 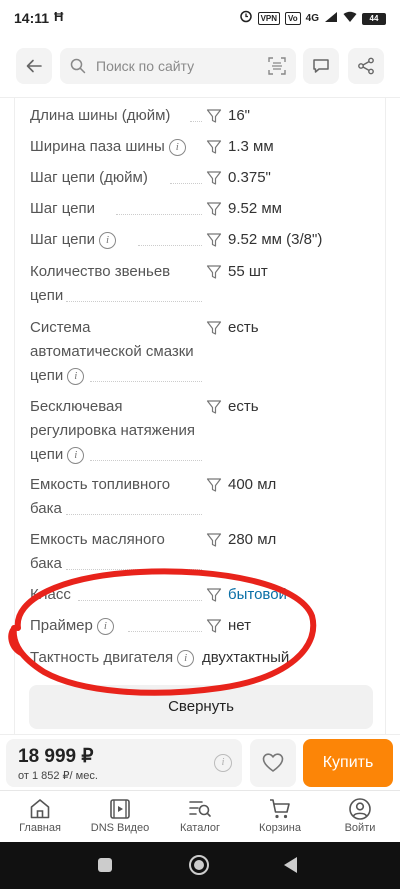 I want to click on bottom-navigation: Главная DNS Видео Каталог Корзина Войти, so click(x=200, y=816).